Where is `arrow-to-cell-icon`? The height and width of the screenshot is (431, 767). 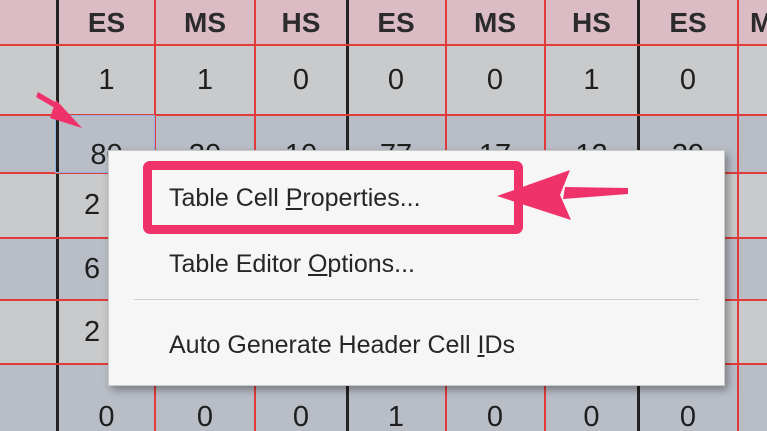
arrow-to-cell-icon is located at coordinates (59, 110).